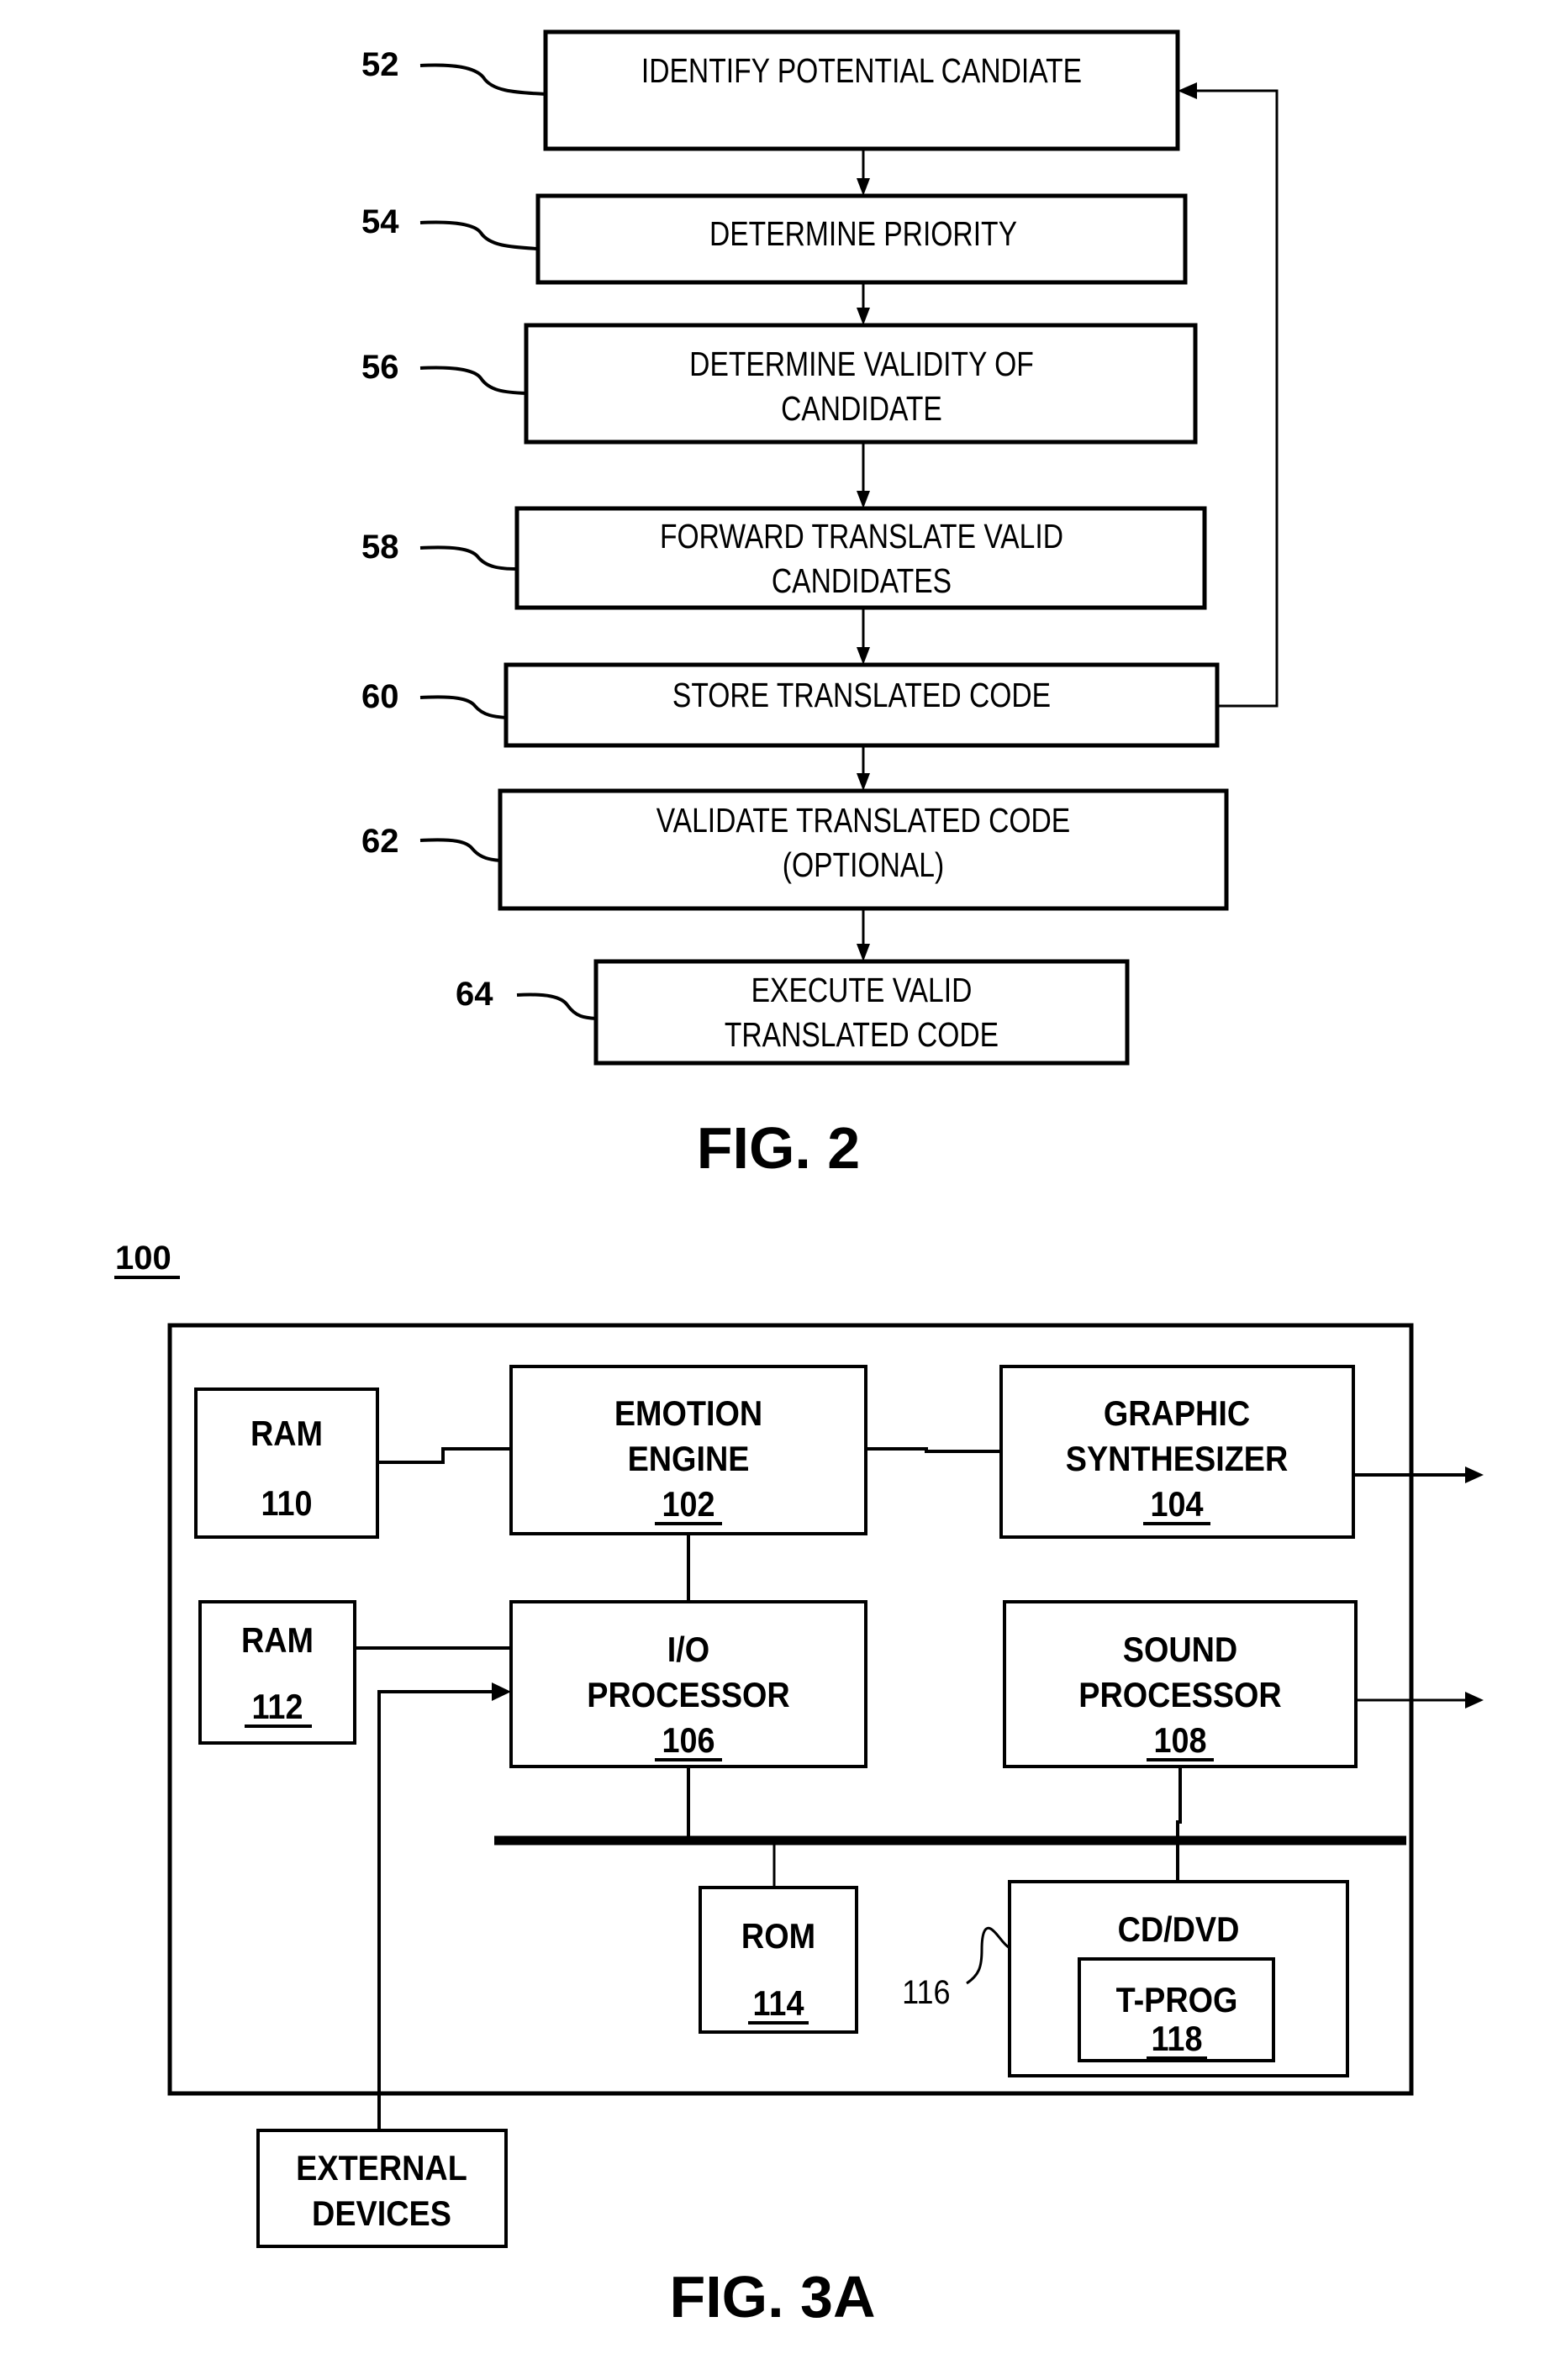 The height and width of the screenshot is (2380, 1566). I want to click on block-ref: 114, so click(778, 2003).